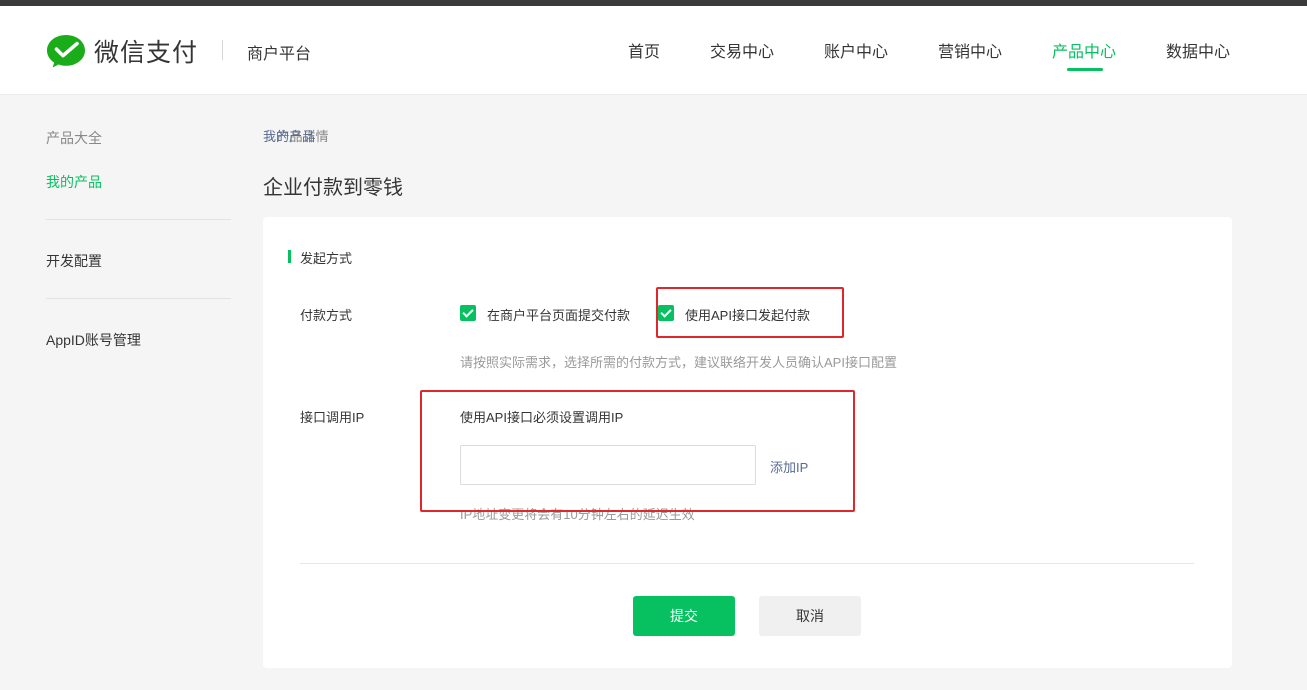 Image resolution: width=1307 pixels, height=690 pixels. What do you see at coordinates (1198, 50) in the screenshot?
I see `nav-item-data: 数据中心` at bounding box center [1198, 50].